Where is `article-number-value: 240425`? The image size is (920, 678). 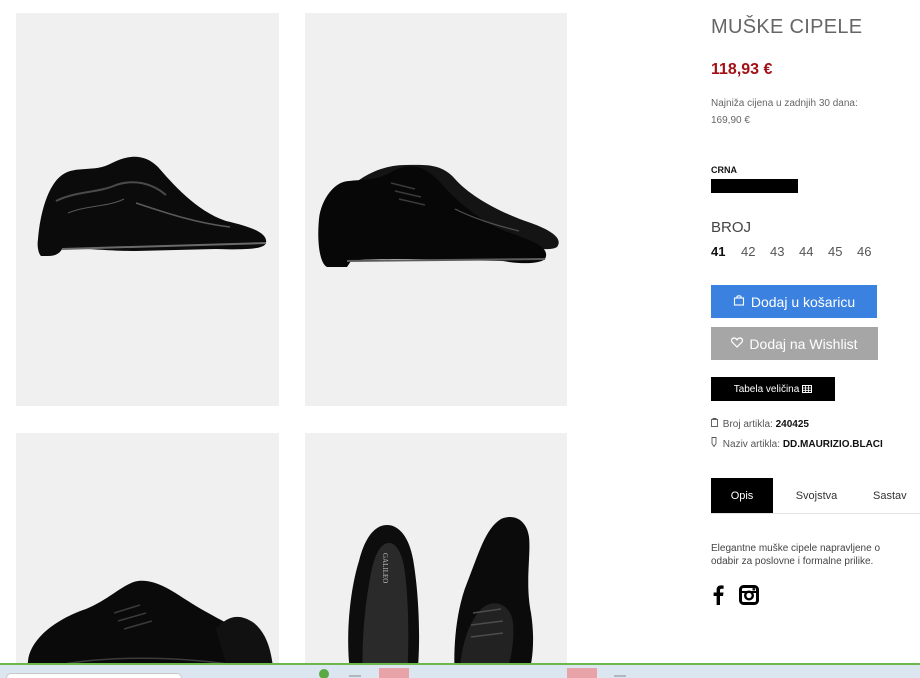 article-number-value: 240425 is located at coordinates (792, 424).